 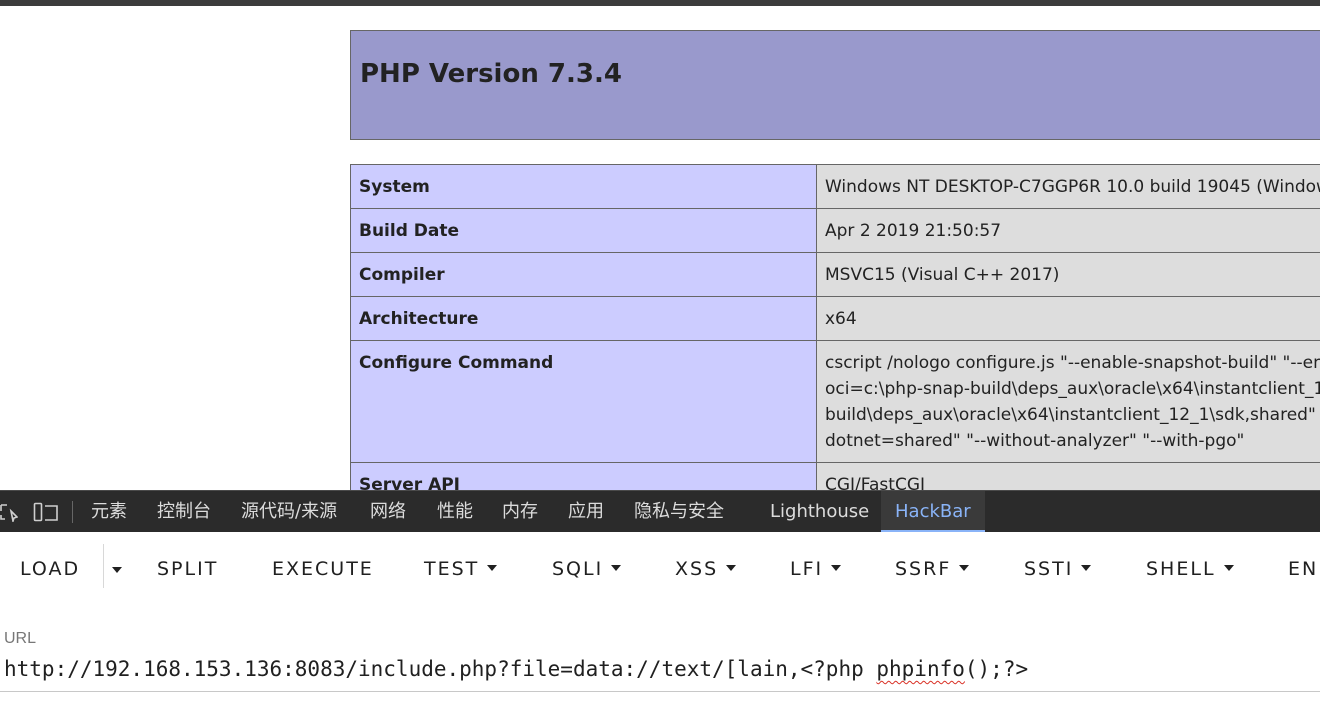 I want to click on row-label: Compiler, so click(x=583, y=274).